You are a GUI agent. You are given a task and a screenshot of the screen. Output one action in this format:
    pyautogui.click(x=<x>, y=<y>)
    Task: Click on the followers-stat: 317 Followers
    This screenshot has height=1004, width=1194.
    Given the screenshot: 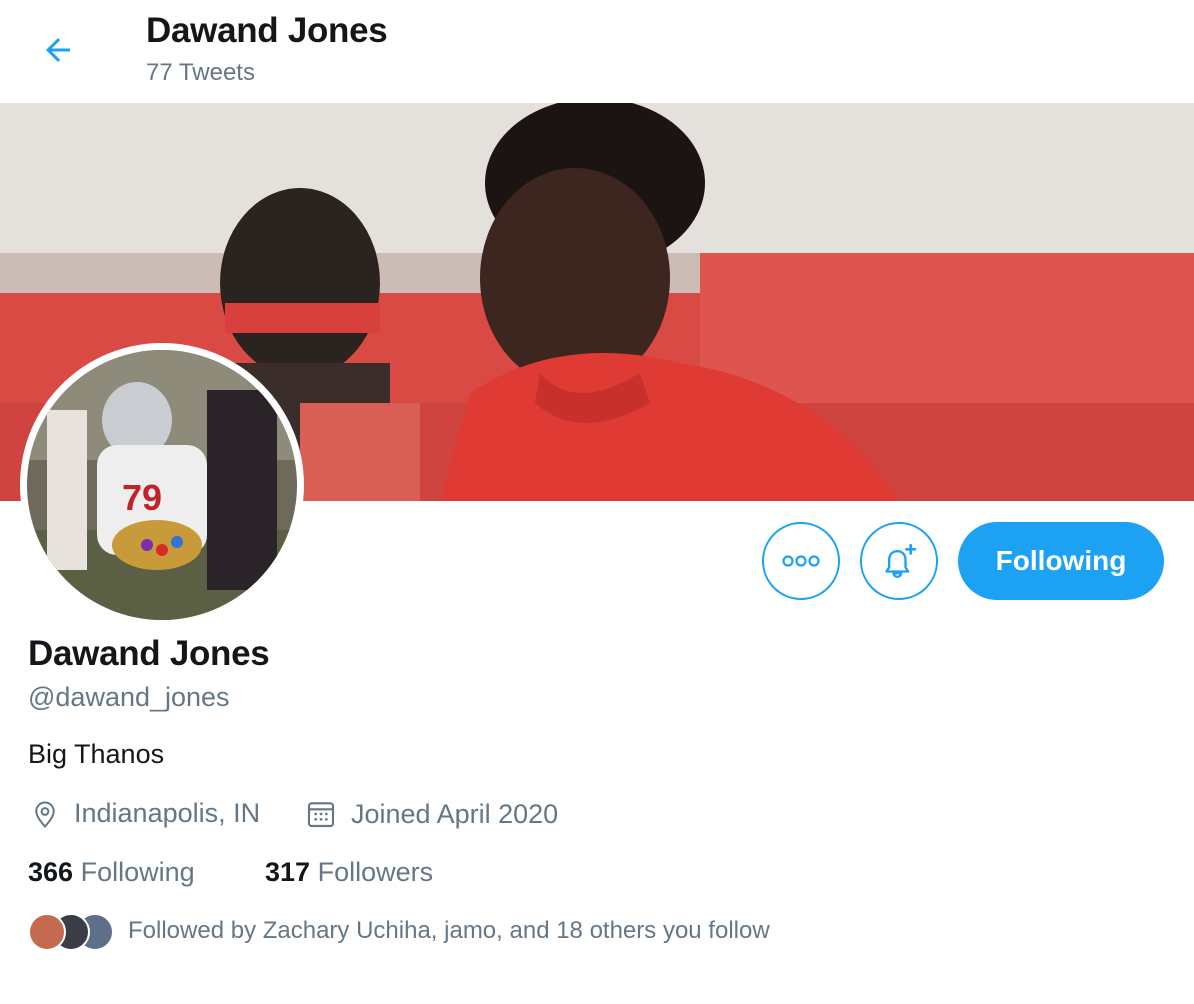 What is the action you would take?
    pyautogui.click(x=349, y=872)
    